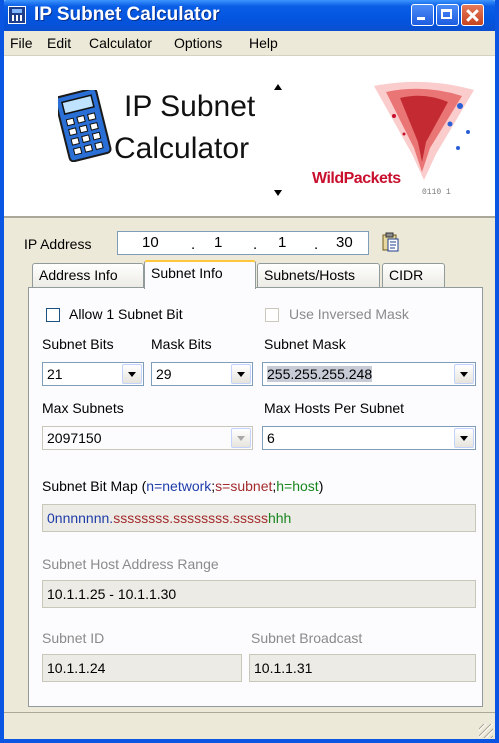 The image size is (499, 743). What do you see at coordinates (55, 374) in the screenshot?
I see `subnet-bits-value: 21` at bounding box center [55, 374].